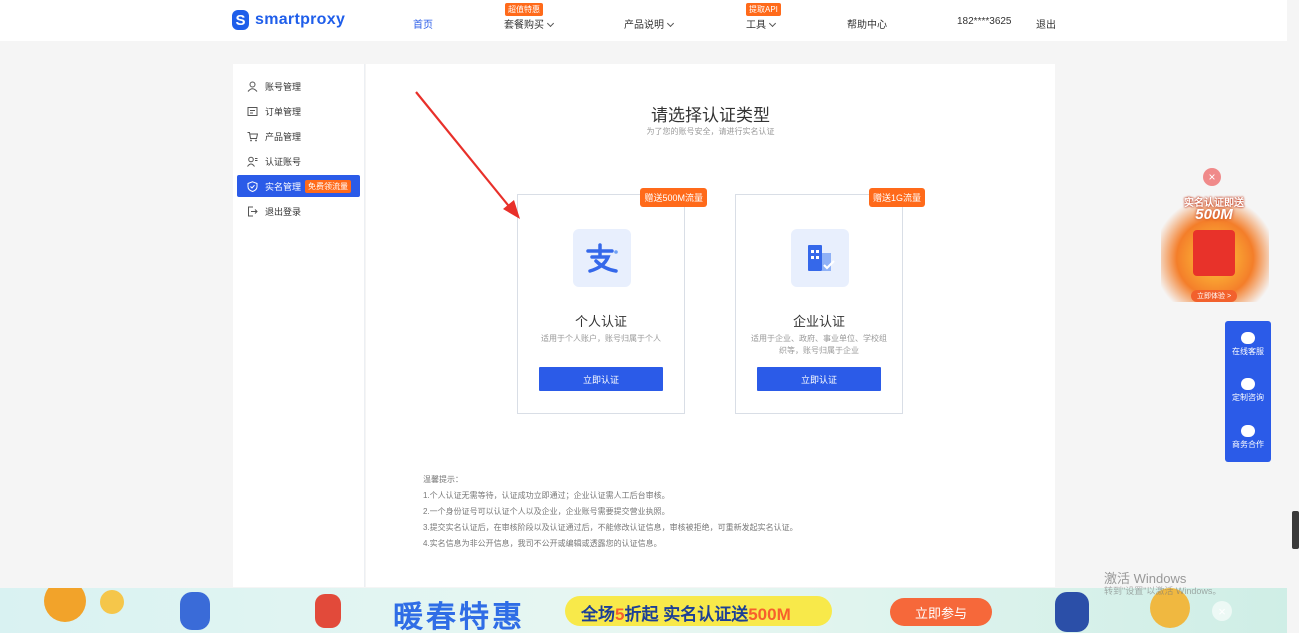 The image size is (1299, 633). What do you see at coordinates (896, 197) in the screenshot?
I see `card-badge: 赠送1G流量` at bounding box center [896, 197].